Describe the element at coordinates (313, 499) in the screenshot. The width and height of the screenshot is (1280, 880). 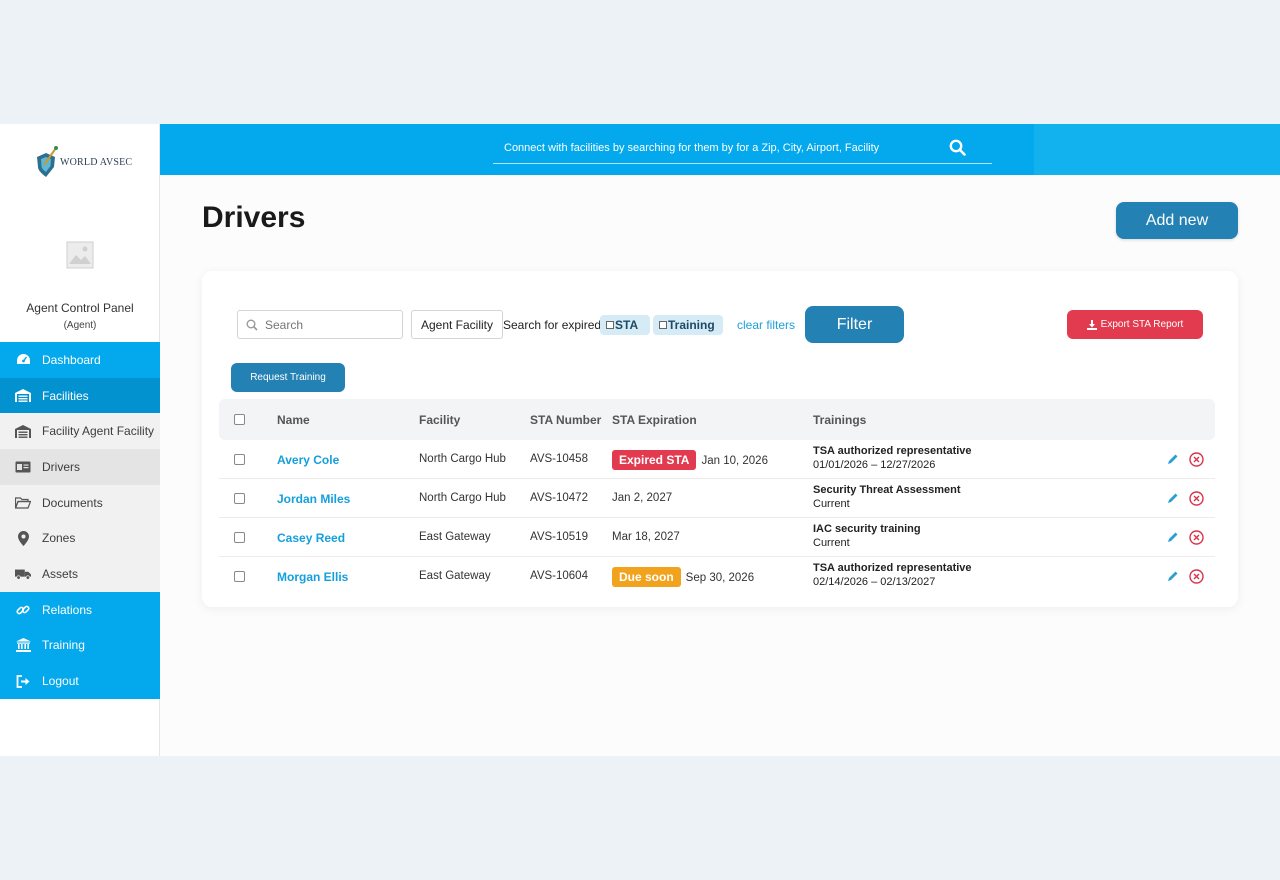
I see `driver-name-link: Jordan Miles` at that location.